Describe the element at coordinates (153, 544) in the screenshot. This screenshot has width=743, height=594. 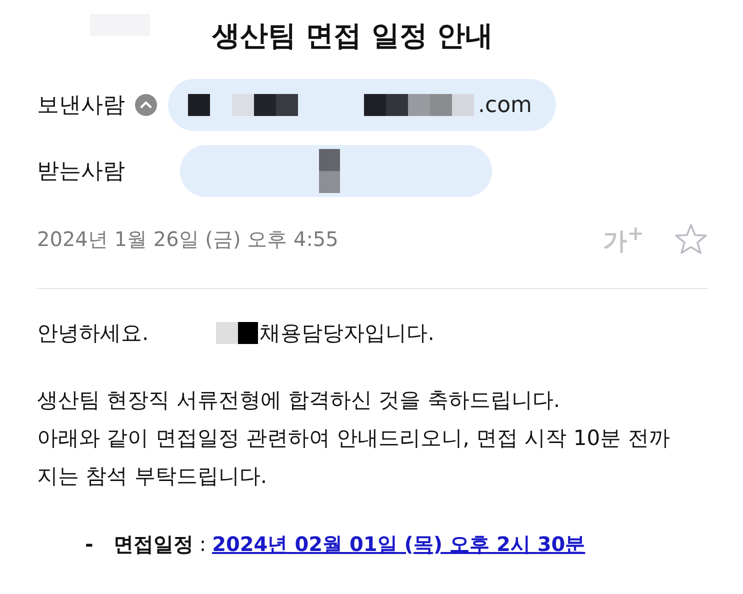
I see `schedule-label: 면접일정` at that location.